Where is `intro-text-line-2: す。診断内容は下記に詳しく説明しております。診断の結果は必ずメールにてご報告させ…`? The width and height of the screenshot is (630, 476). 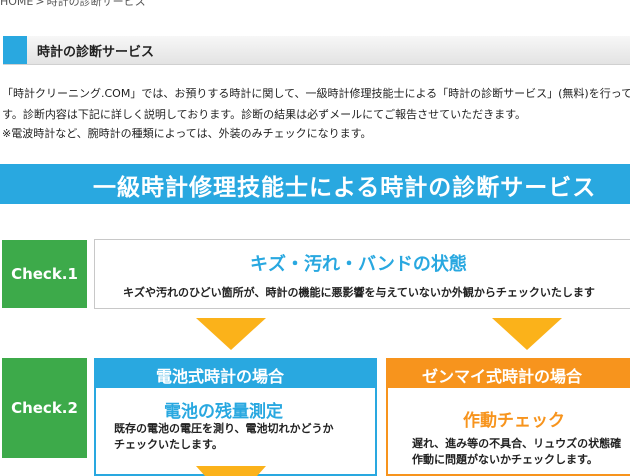
intro-text-line-2: す。診断内容は下記に詳しく説明しております。診断の結果は必ずメールにてご報告させ… is located at coordinates (264, 114).